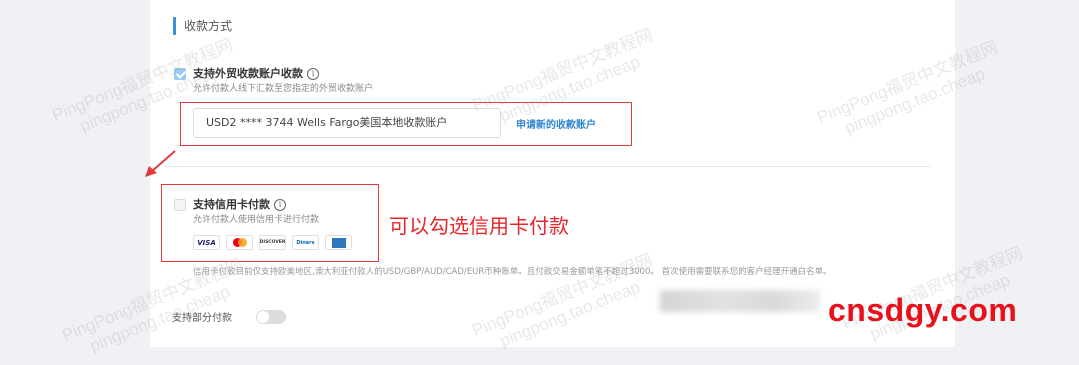 Image resolution: width=1079 pixels, height=365 pixels. Describe the element at coordinates (271, 317) in the screenshot. I see `partial-payment-toggle` at that location.